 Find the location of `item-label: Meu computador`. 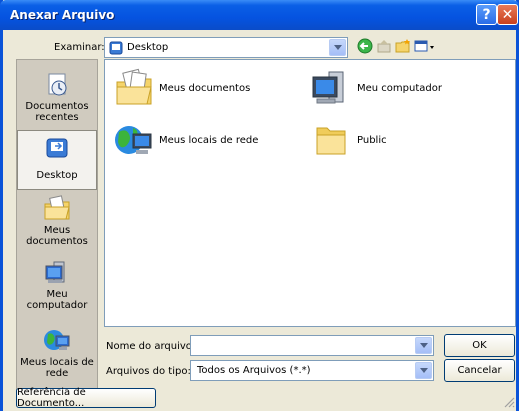

item-label: Meu computador is located at coordinates (399, 88).